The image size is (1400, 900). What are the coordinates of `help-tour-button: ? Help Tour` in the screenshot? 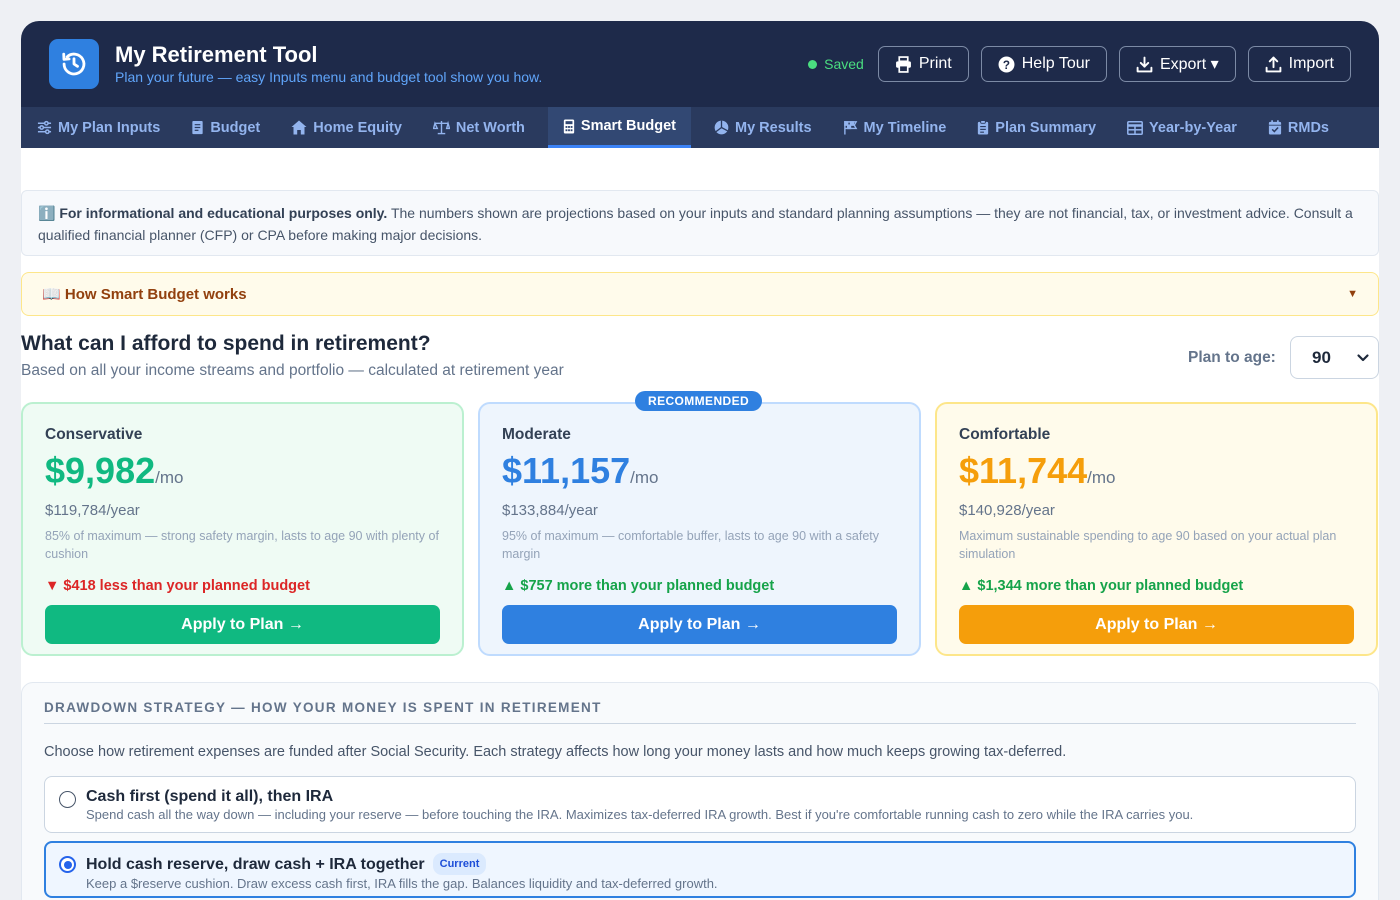 It's located at (1043, 64).